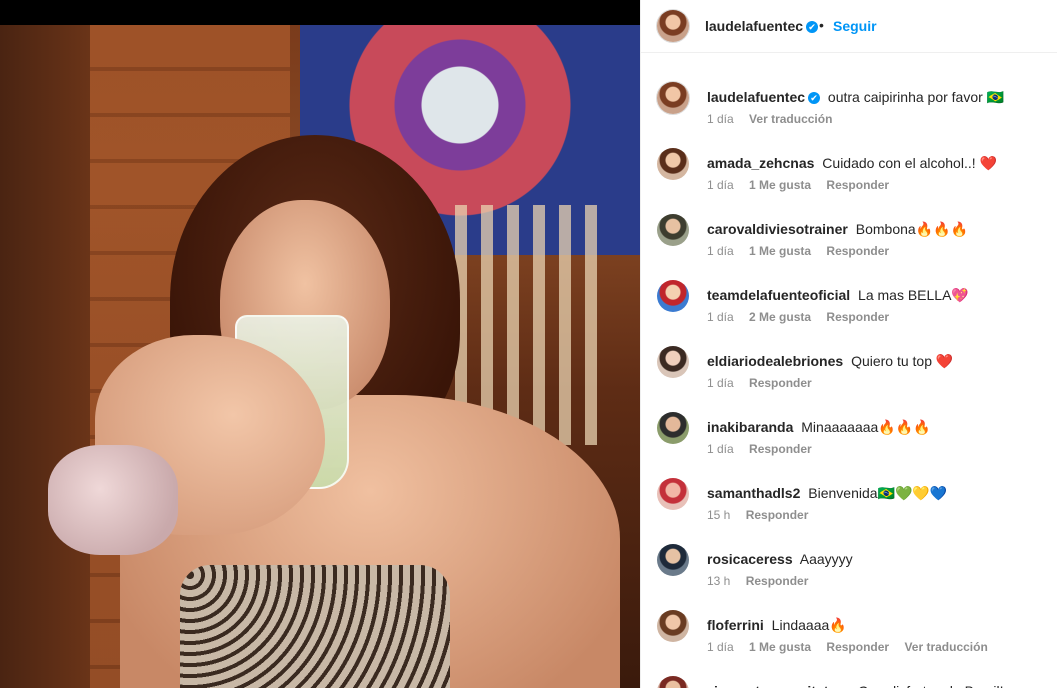 The image size is (1057, 688). I want to click on comment-meta: 15 h Responder, so click(763, 515).